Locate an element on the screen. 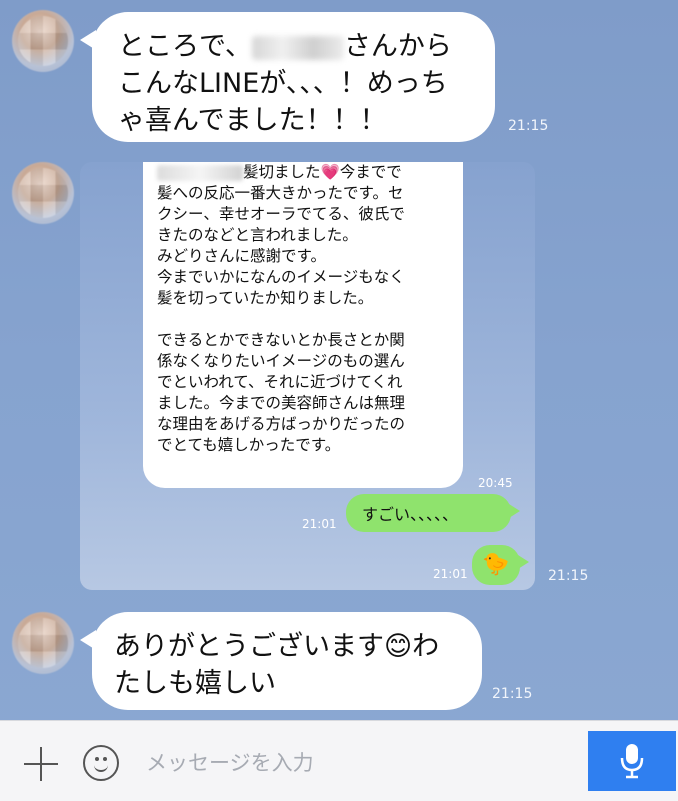 The height and width of the screenshot is (801, 678). smiley-icon is located at coordinates (101, 763).